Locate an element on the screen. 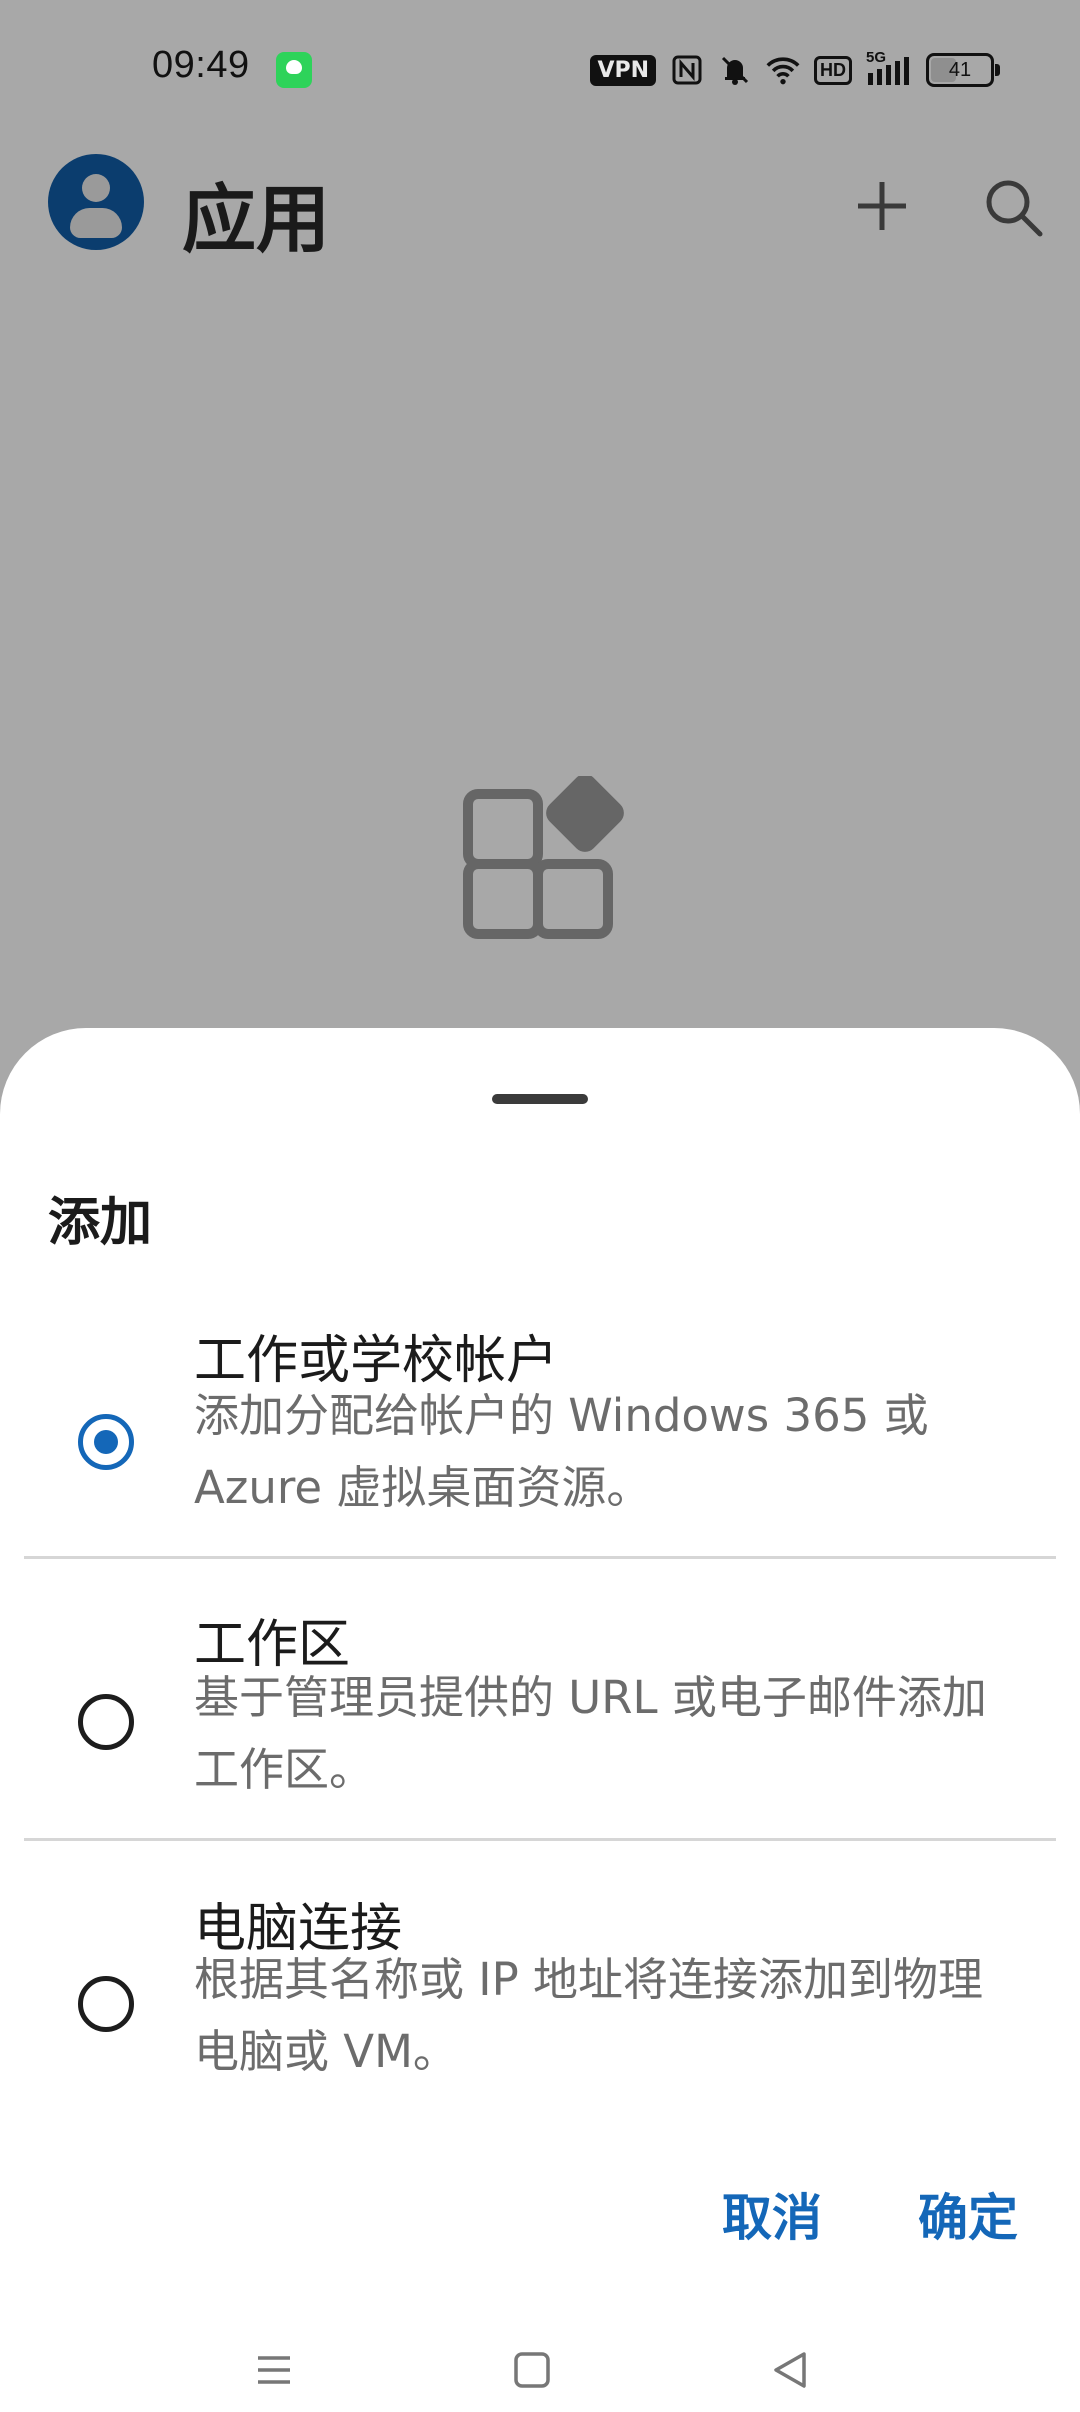  wifi-icon is located at coordinates (783, 70).